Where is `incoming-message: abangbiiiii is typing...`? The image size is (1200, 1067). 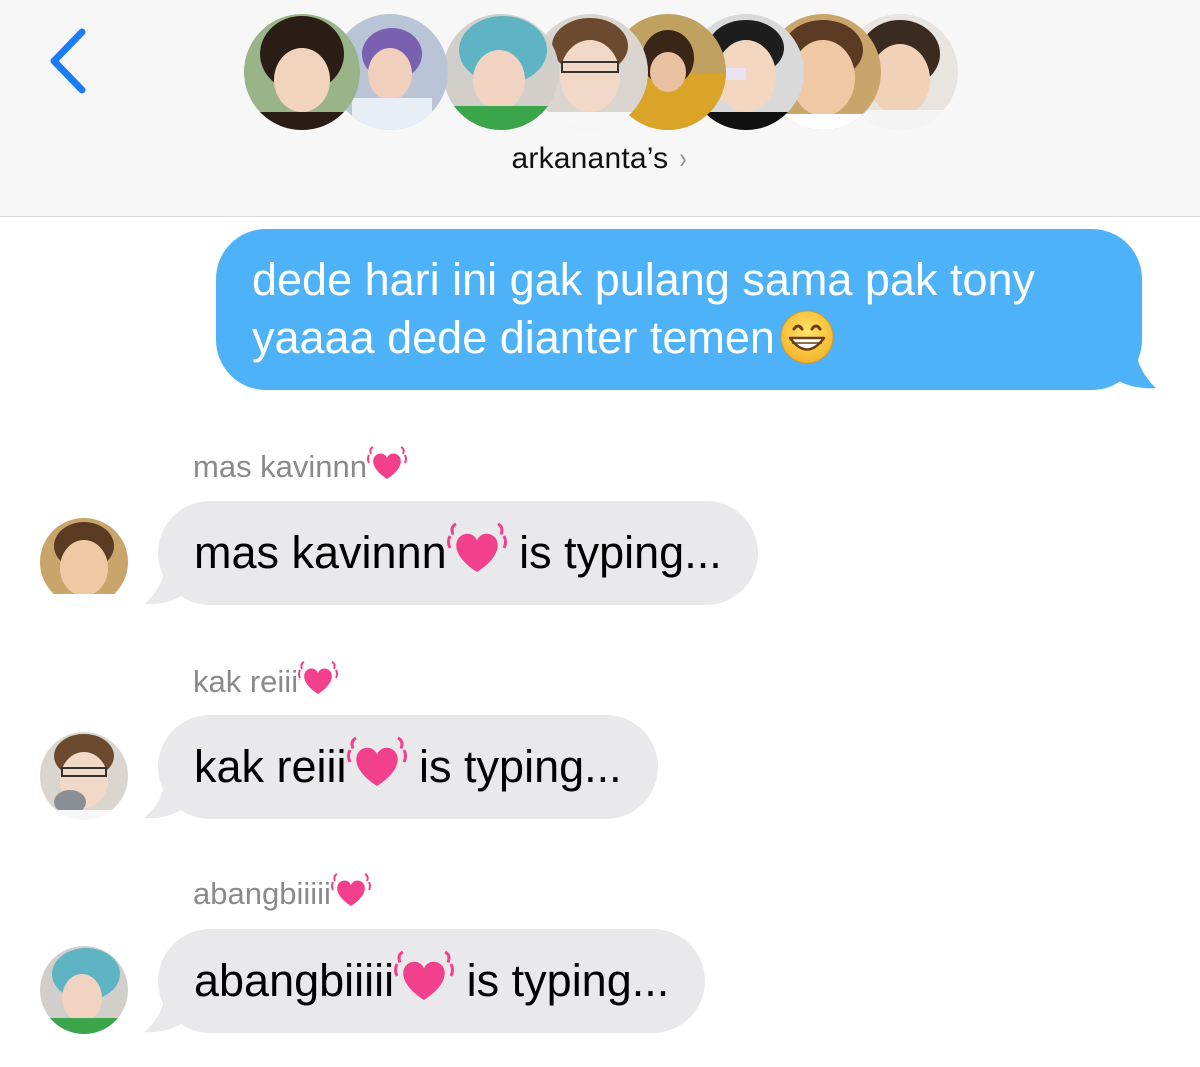 incoming-message: abangbiiiii is typing... is located at coordinates (432, 981).